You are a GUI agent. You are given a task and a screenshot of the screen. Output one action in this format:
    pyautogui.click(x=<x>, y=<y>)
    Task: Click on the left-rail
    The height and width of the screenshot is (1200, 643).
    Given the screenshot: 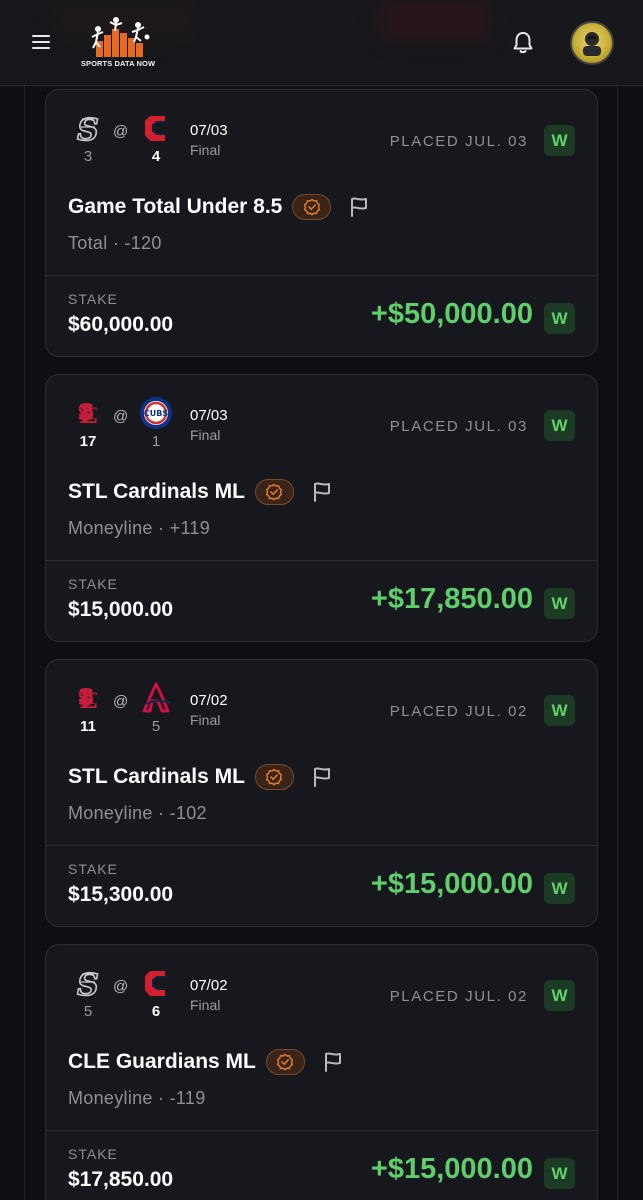 What is the action you would take?
    pyautogui.click(x=24, y=643)
    